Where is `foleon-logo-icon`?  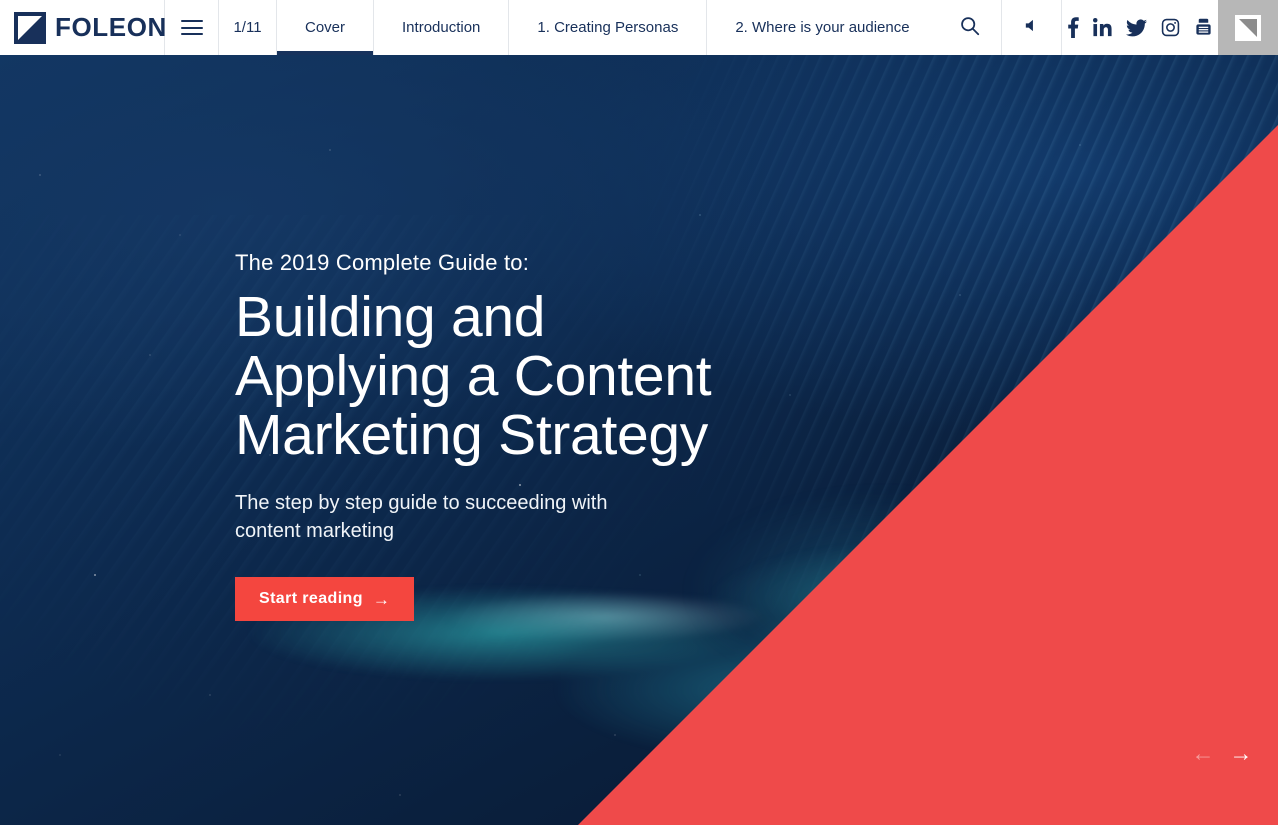
foleon-logo-icon is located at coordinates (30, 27).